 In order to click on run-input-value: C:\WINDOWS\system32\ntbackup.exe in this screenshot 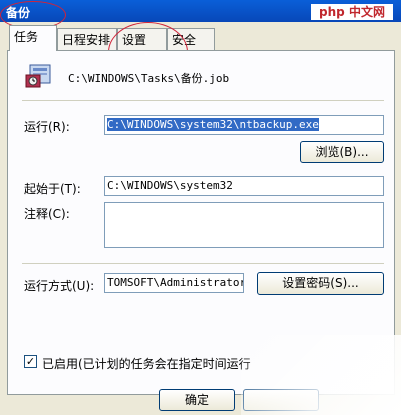, I will do `click(213, 124)`.